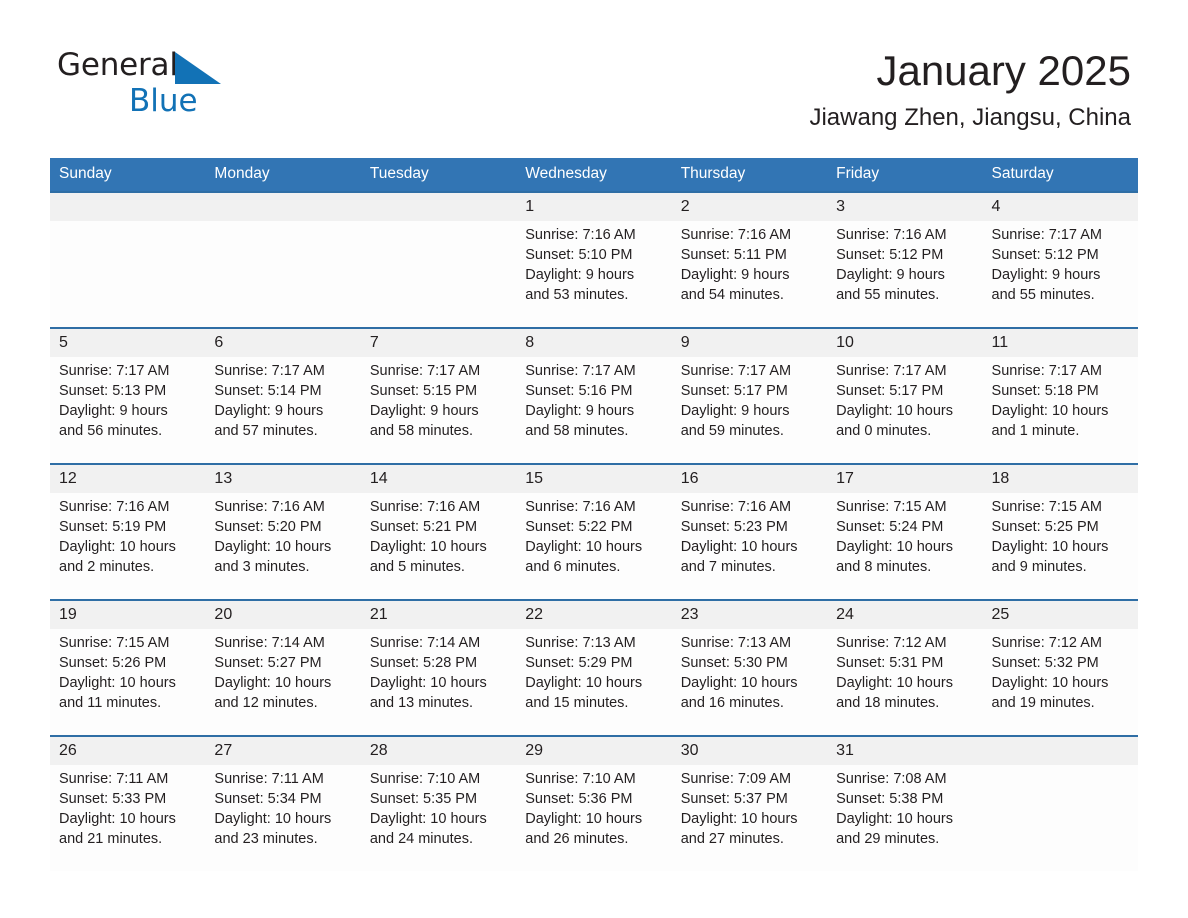 The image size is (1188, 918). What do you see at coordinates (268, 527) in the screenshot?
I see `sunset-text: Sunset: 5:20 PM` at bounding box center [268, 527].